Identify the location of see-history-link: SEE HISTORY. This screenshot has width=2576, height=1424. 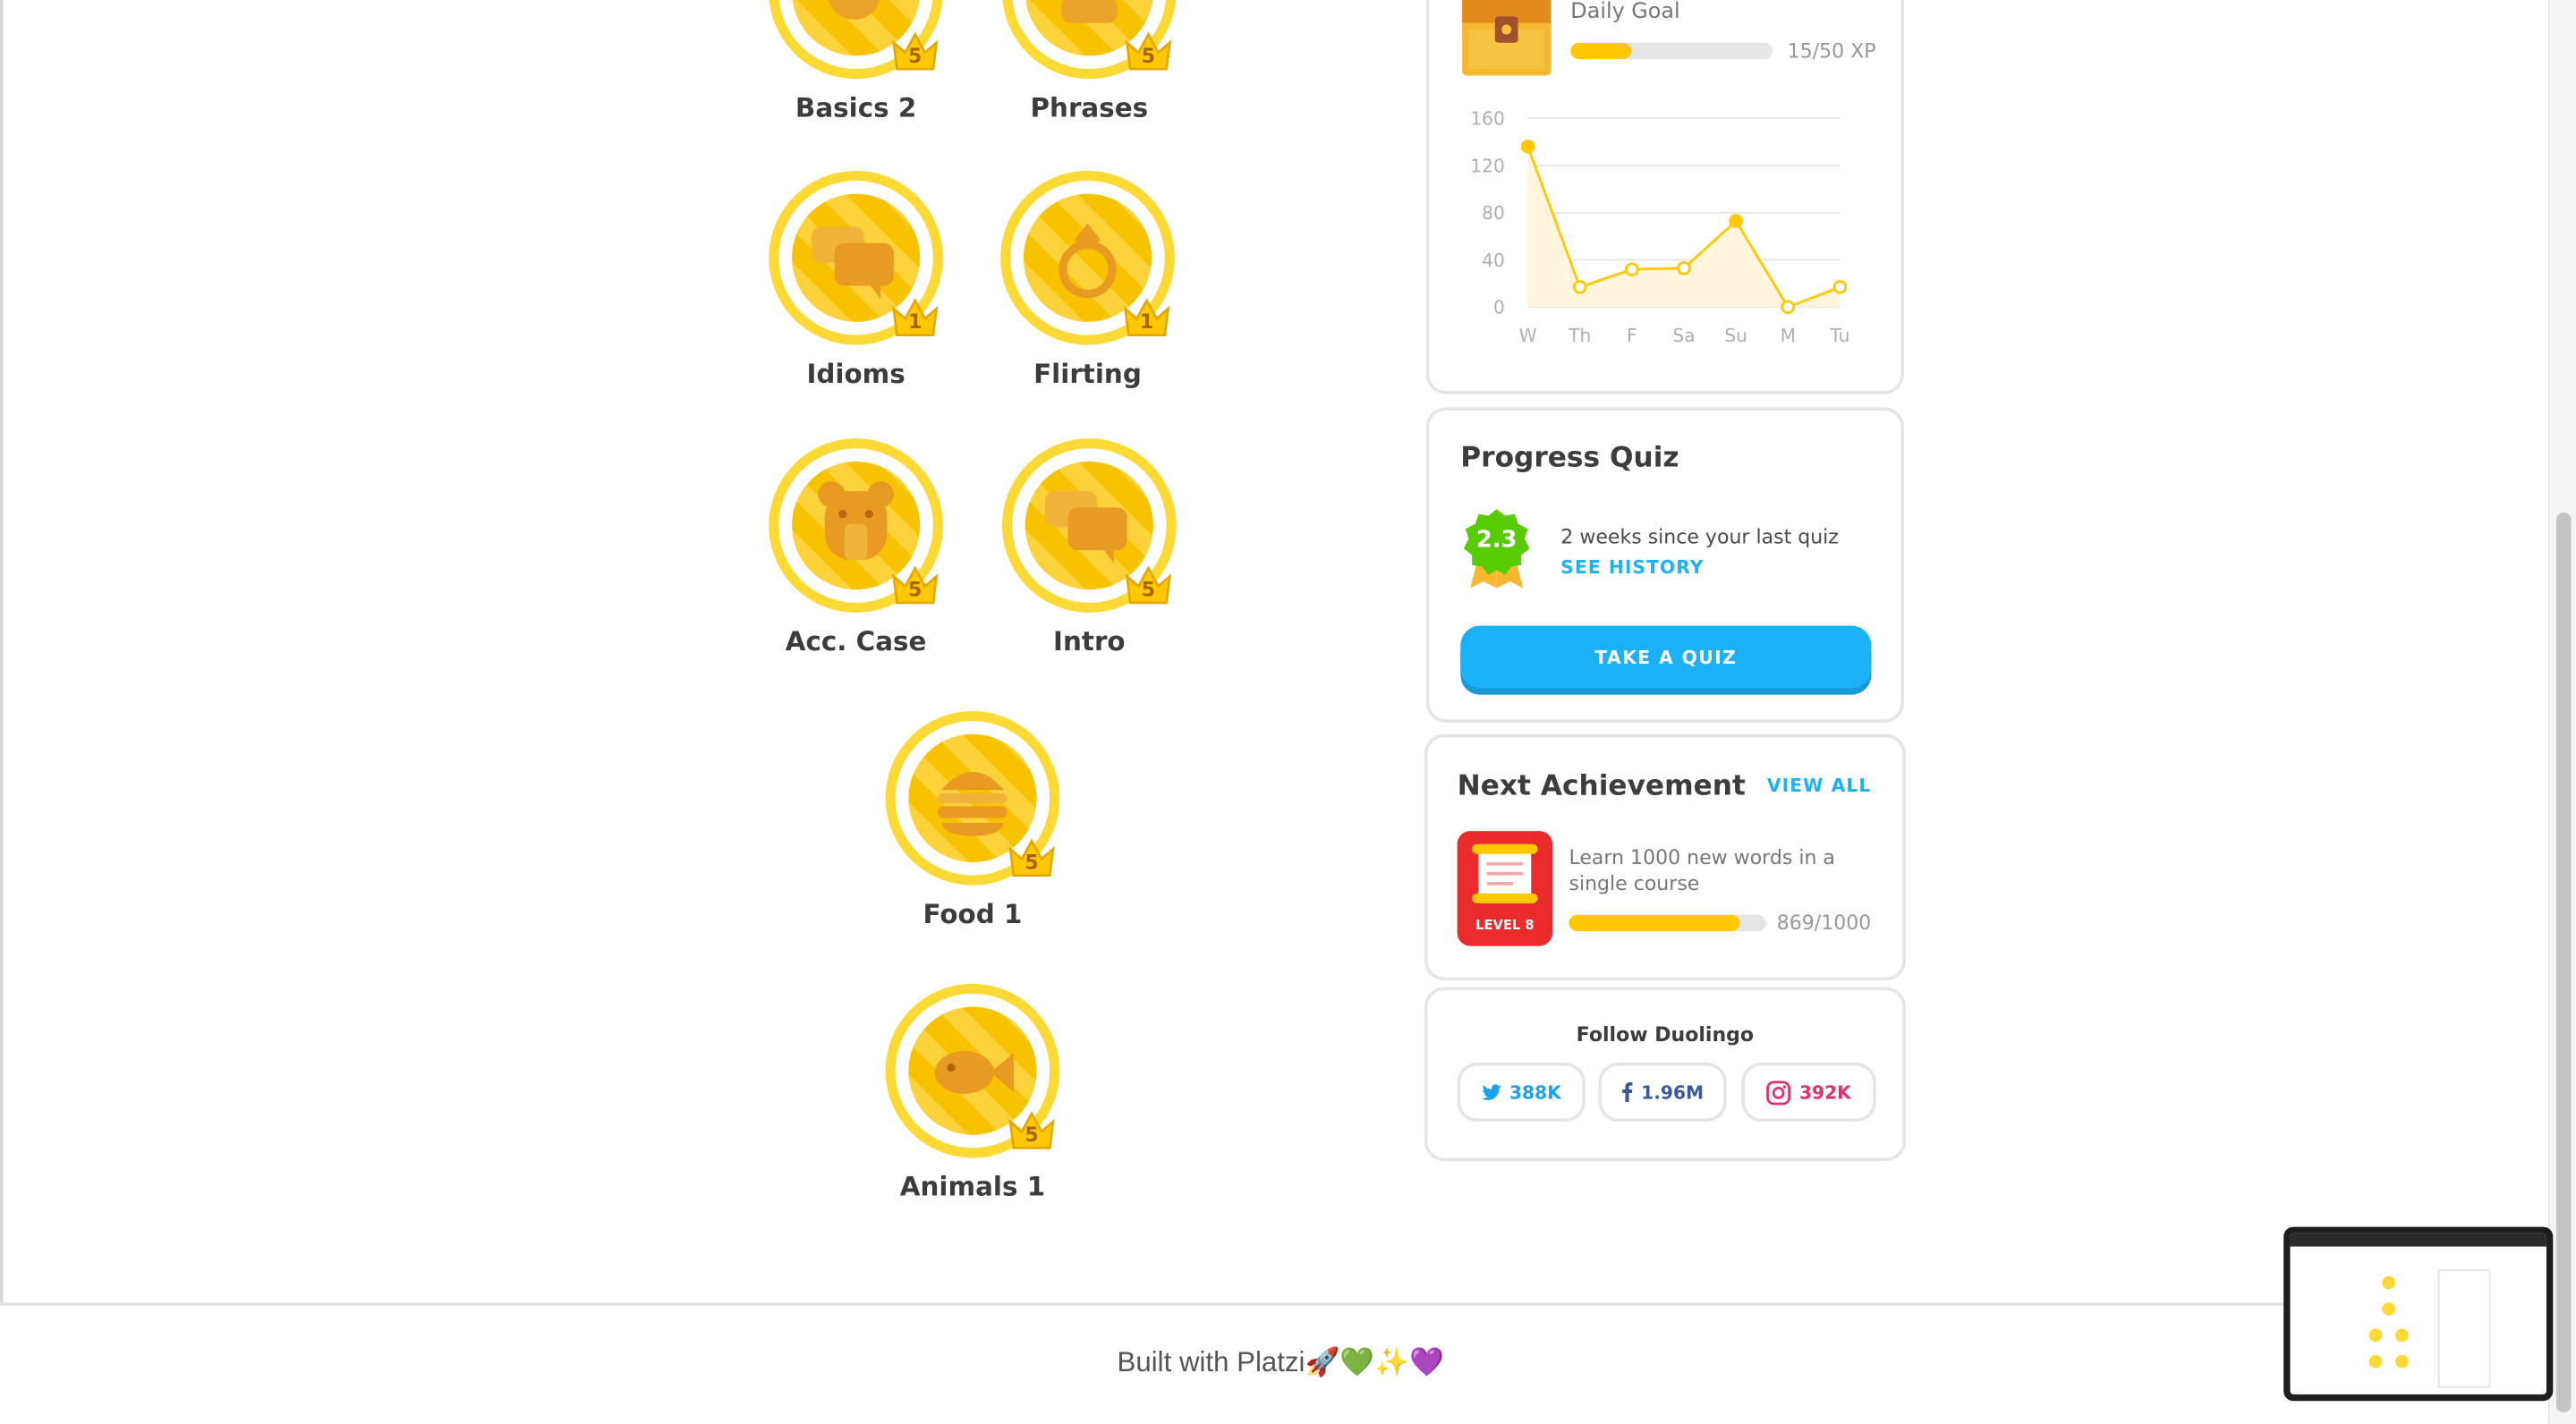
(1632, 567).